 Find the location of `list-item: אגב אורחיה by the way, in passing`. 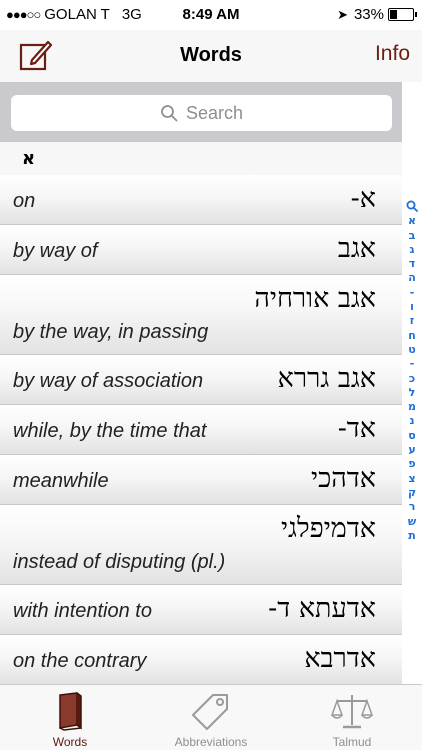

list-item: אגב אורחיה by the way, in passing is located at coordinates (201, 315).